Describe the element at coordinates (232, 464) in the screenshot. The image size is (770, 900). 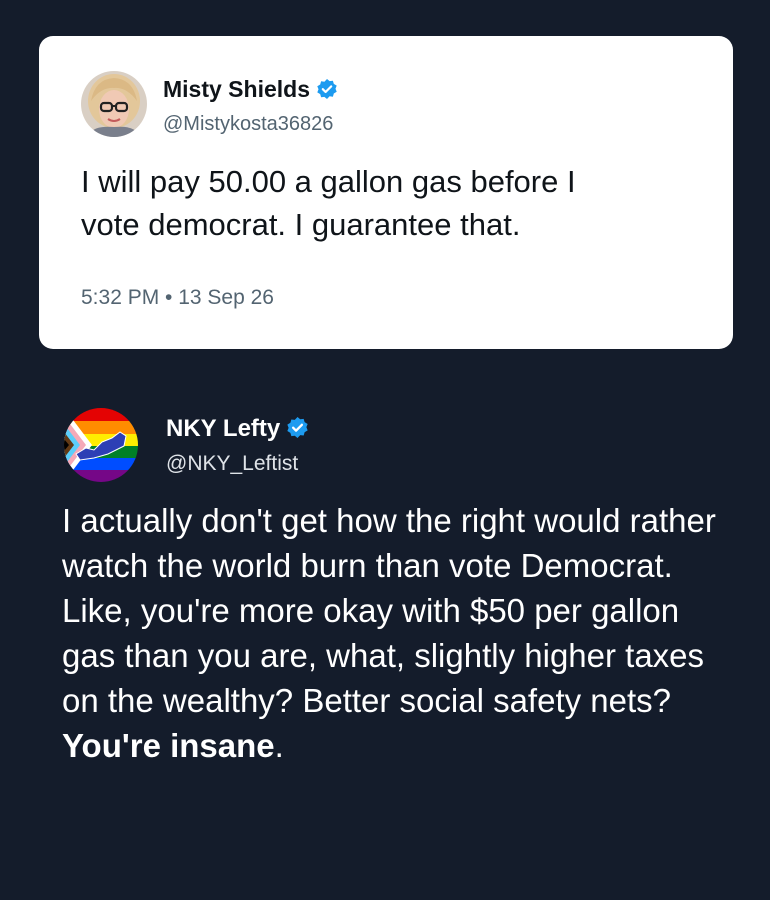
I see `author-handle: @NKY_Leftist` at that location.